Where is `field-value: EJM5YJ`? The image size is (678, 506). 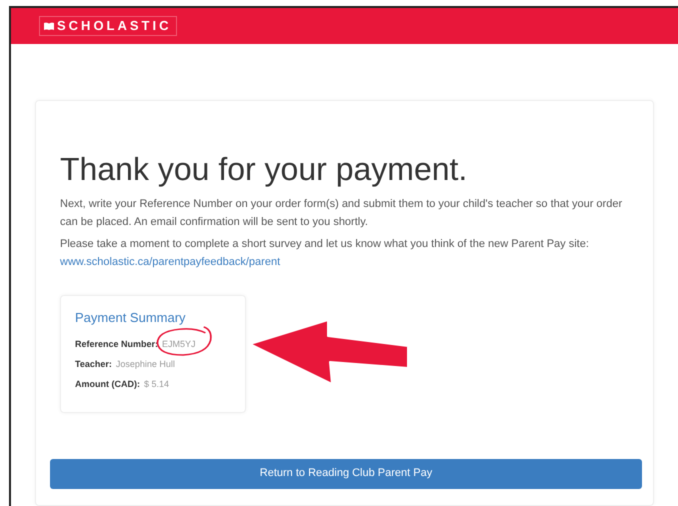
field-value: EJM5YJ is located at coordinates (179, 344).